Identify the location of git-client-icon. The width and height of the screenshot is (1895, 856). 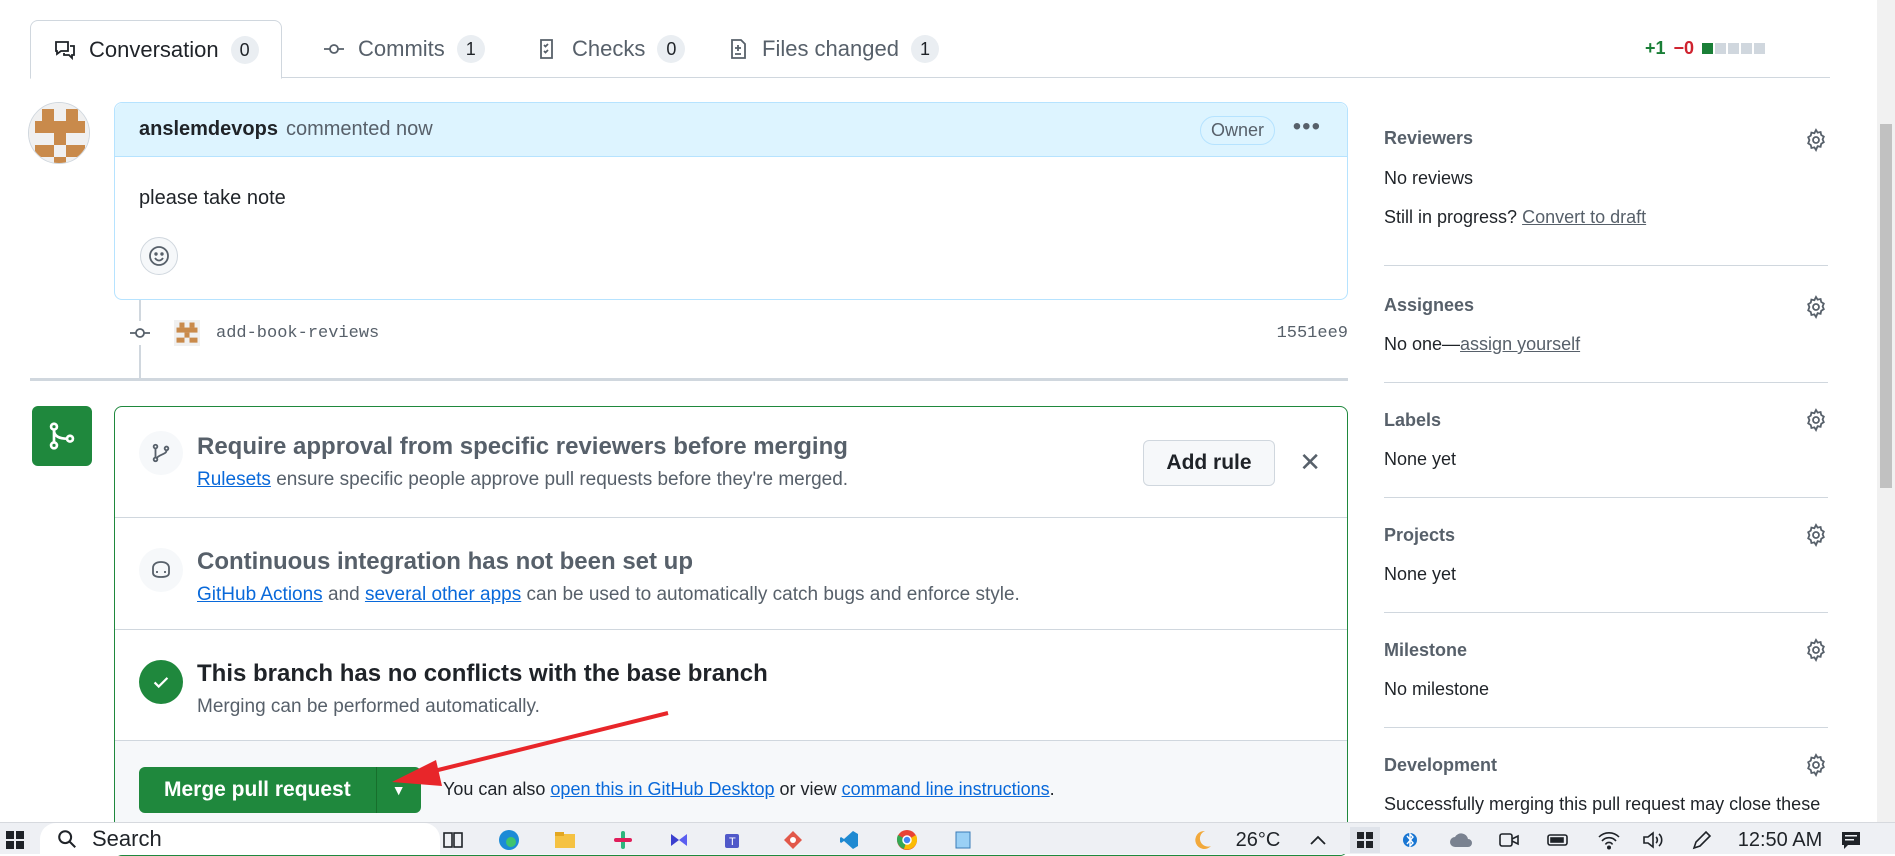
(793, 840).